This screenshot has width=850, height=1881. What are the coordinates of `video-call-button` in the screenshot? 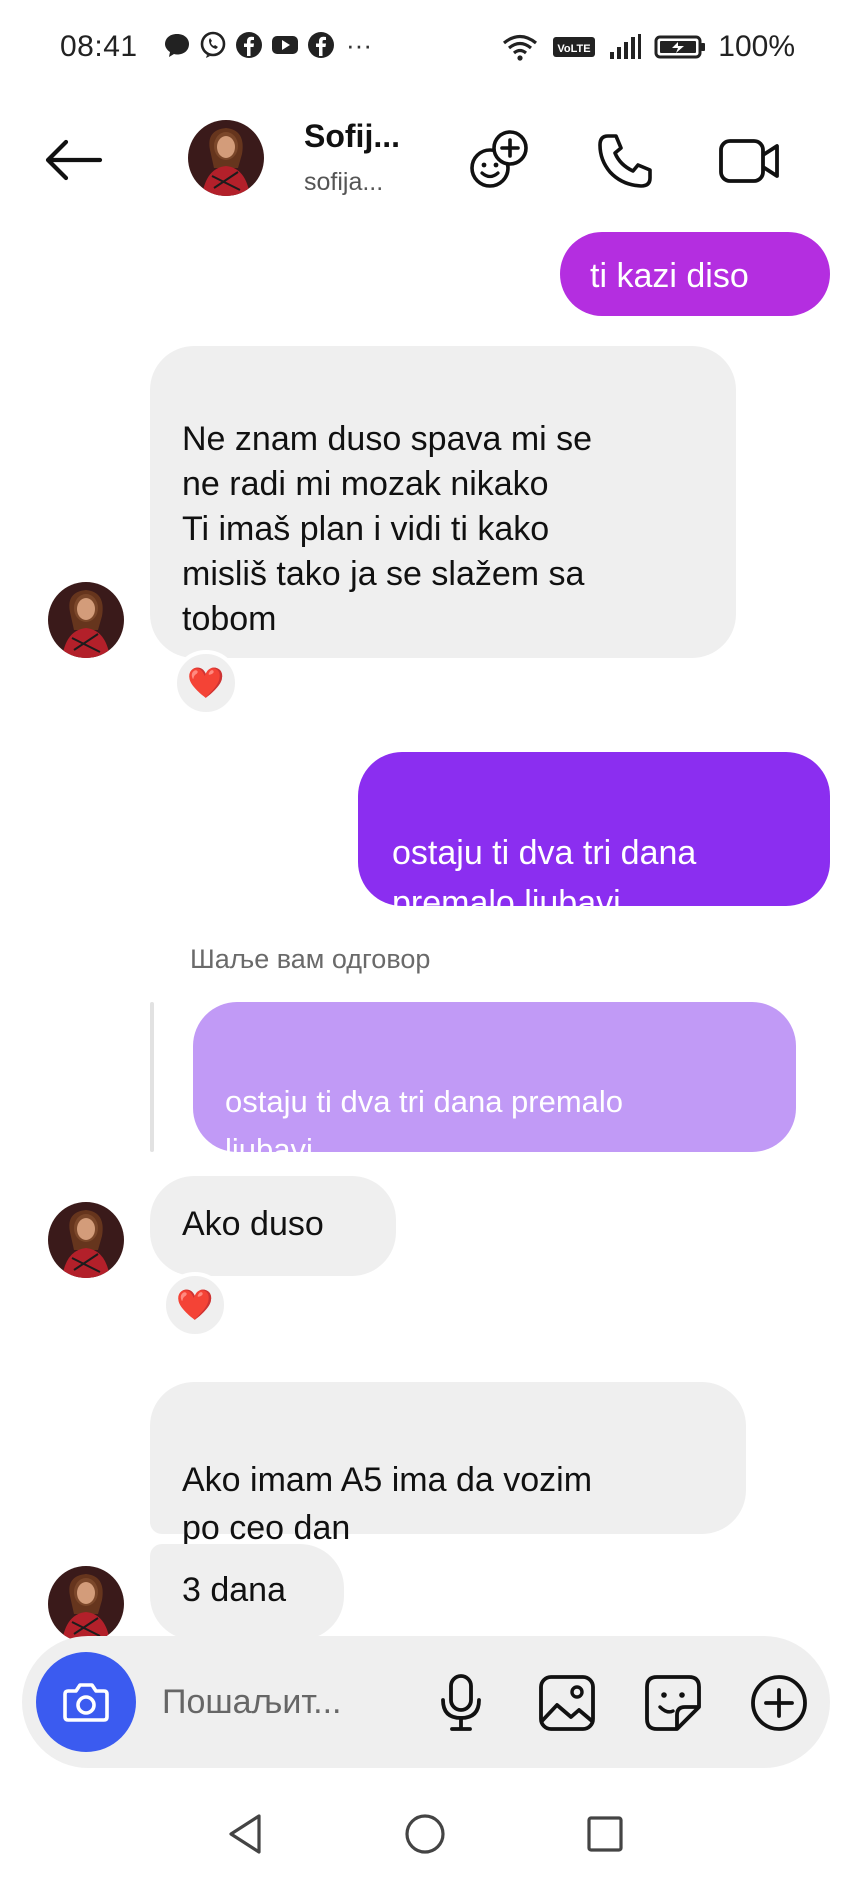 It's located at (750, 161).